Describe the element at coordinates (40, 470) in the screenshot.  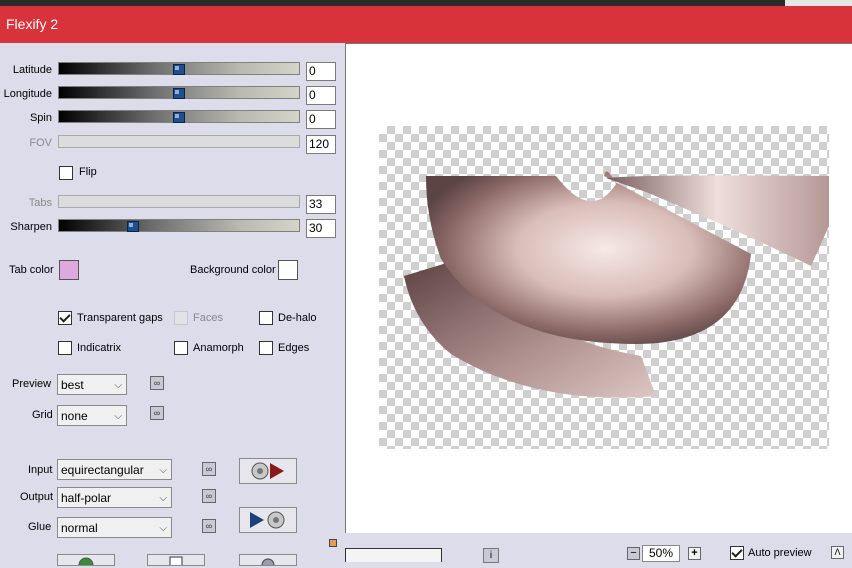
I see `input-label: Input` at that location.